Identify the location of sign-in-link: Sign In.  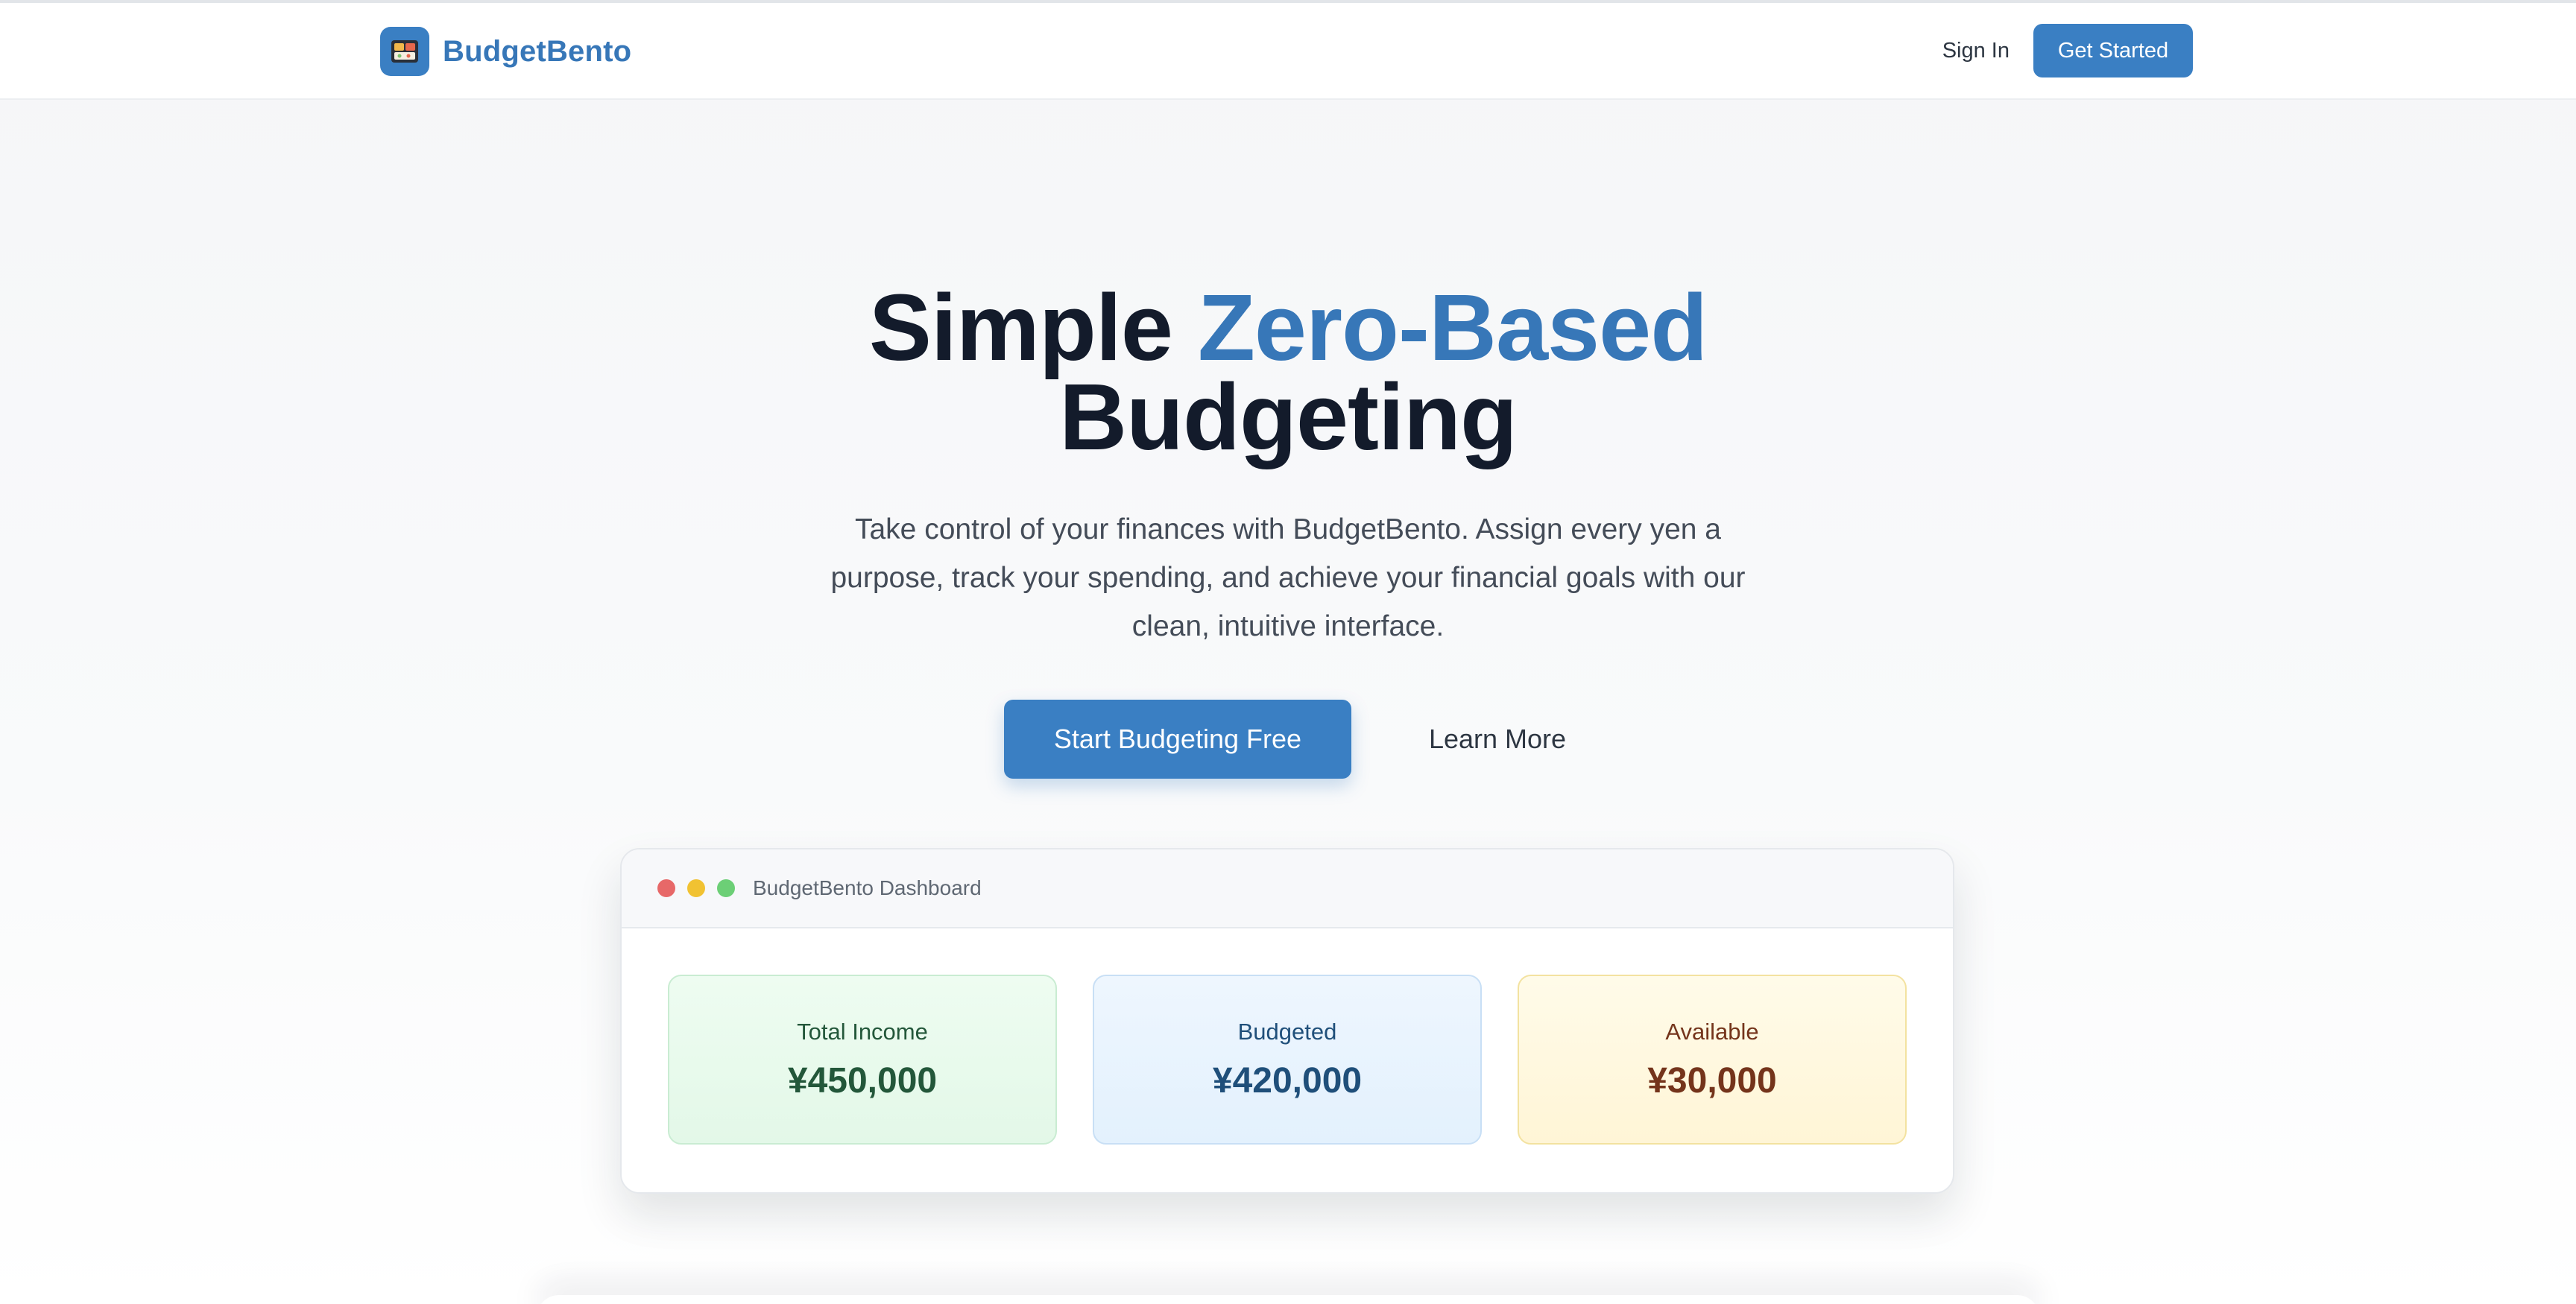
(1976, 51).